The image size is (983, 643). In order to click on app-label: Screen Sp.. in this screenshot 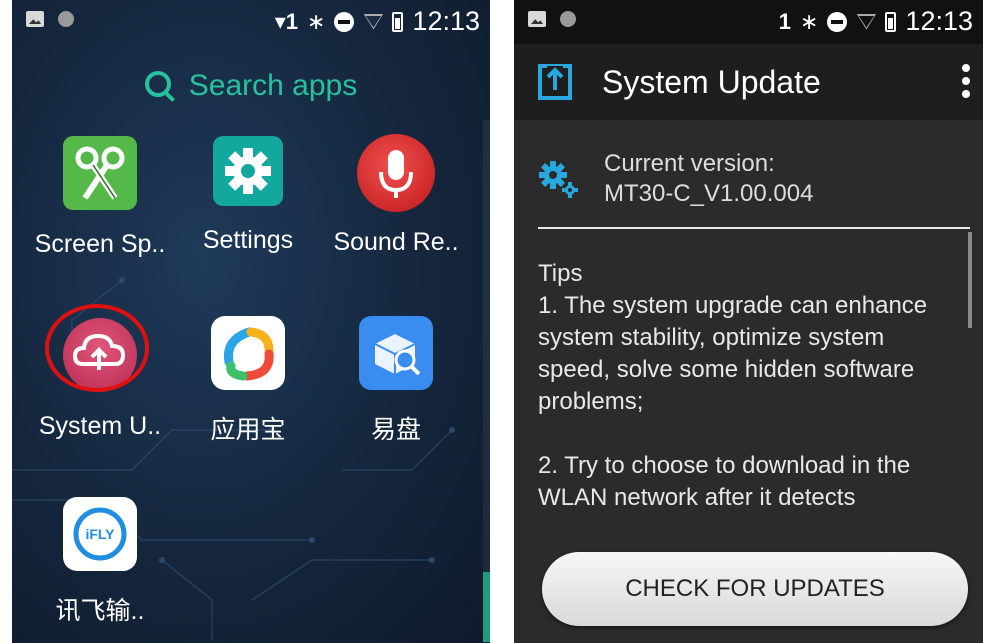, I will do `click(100, 244)`.